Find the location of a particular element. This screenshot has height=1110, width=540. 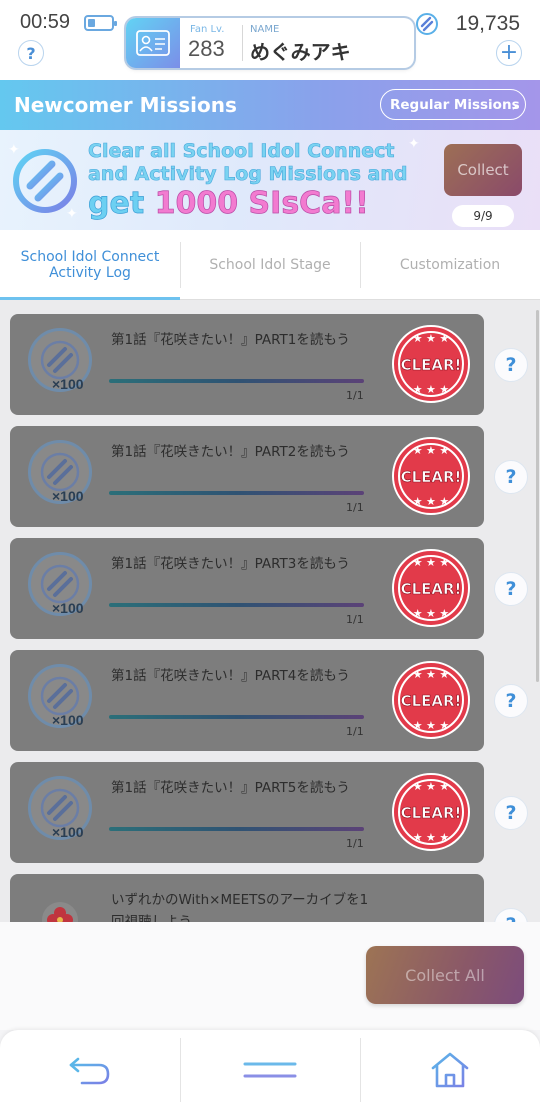

menu-button is located at coordinates (270, 1070).